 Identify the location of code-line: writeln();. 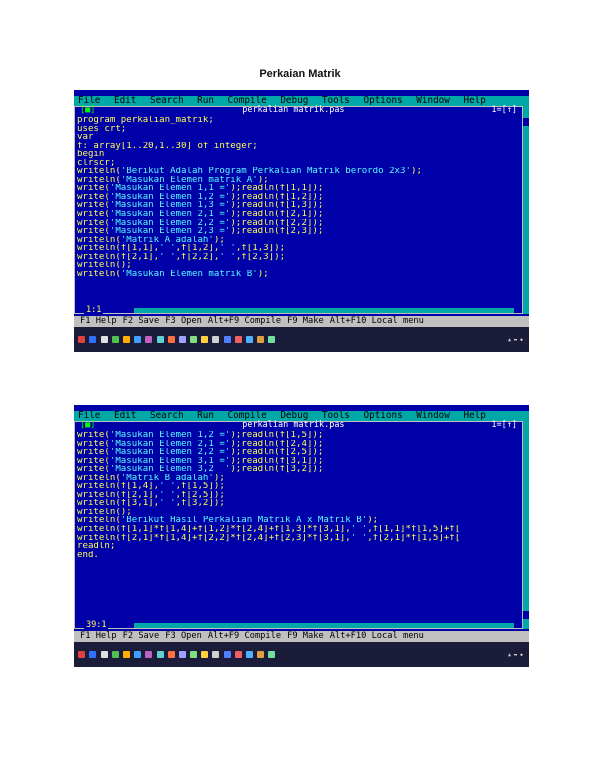
(104, 512).